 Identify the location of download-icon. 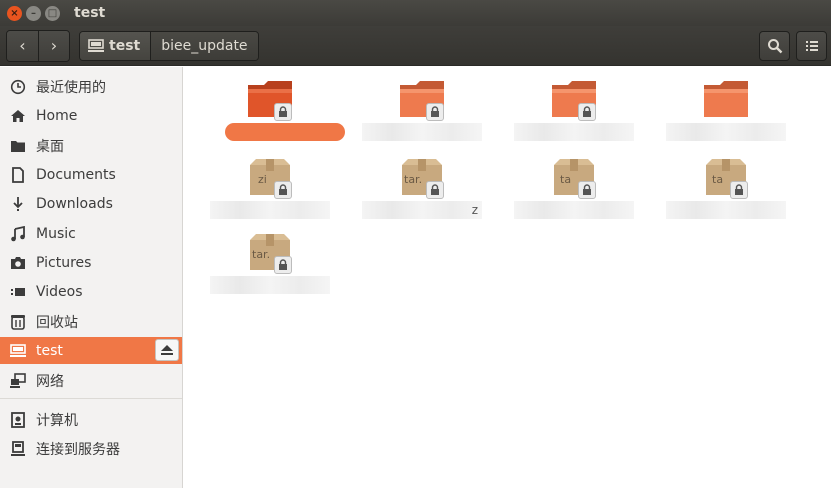
(18, 203).